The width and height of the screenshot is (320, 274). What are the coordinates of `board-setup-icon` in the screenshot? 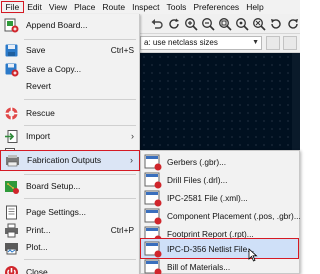 It's located at (11, 186).